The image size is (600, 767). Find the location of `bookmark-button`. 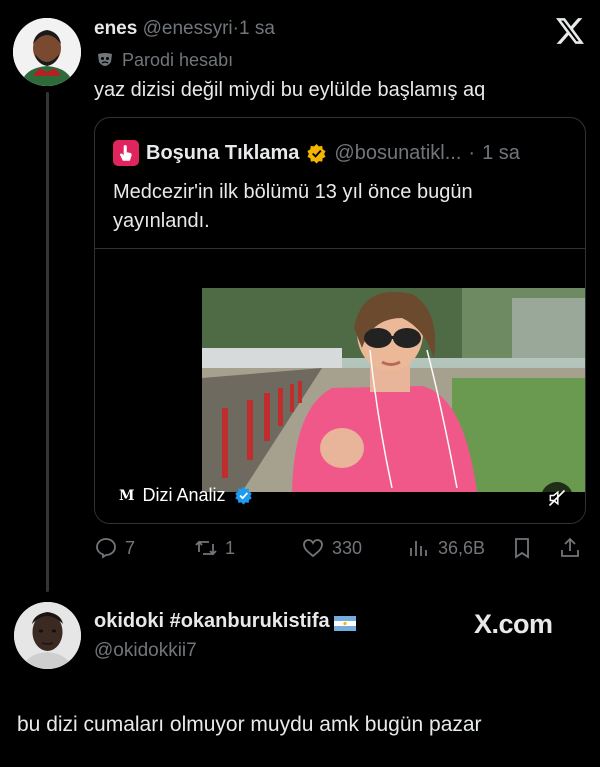

bookmark-button is located at coordinates (522, 548).